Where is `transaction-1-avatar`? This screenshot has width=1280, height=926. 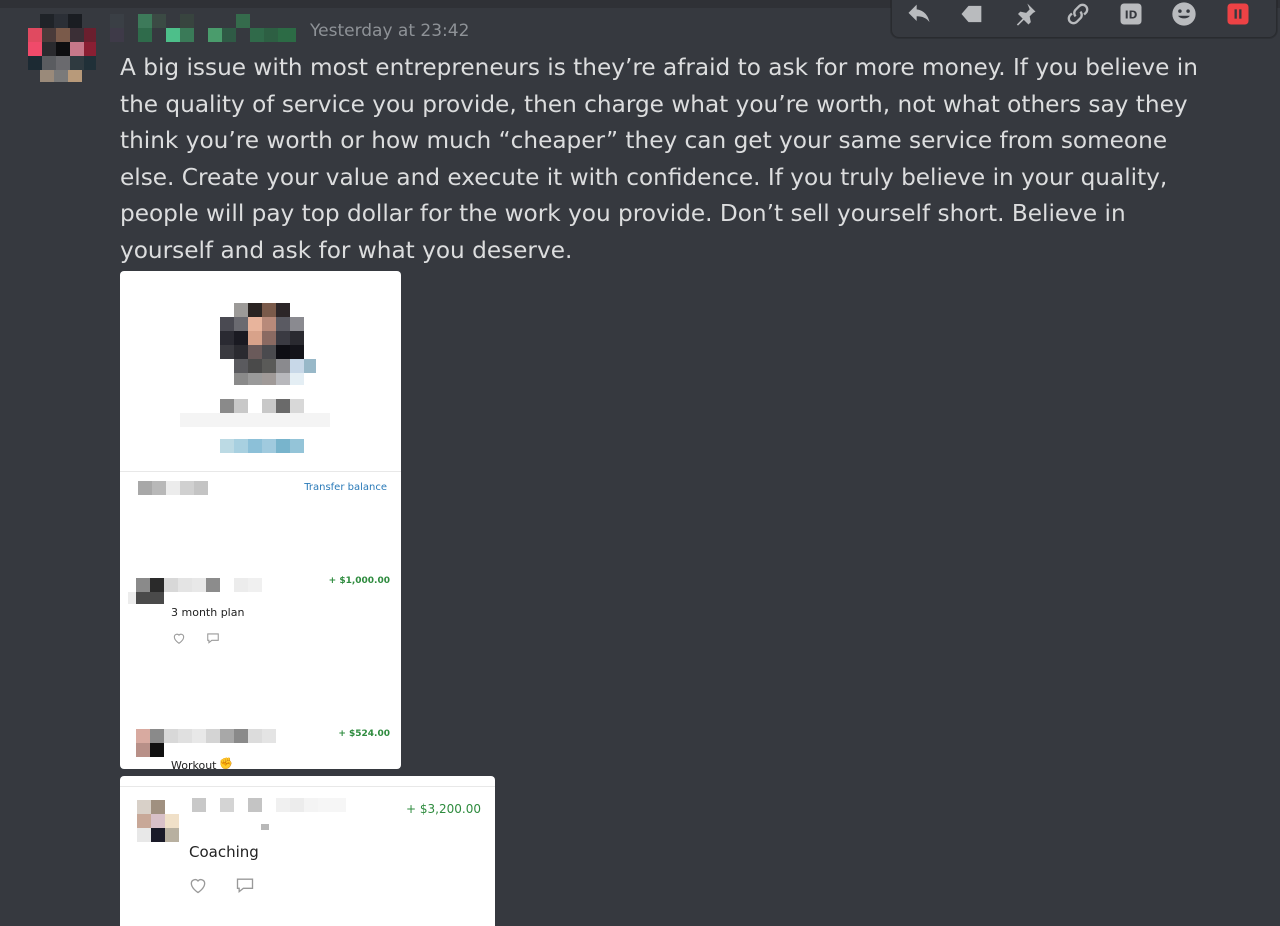 transaction-1-avatar is located at coordinates (146, 592).